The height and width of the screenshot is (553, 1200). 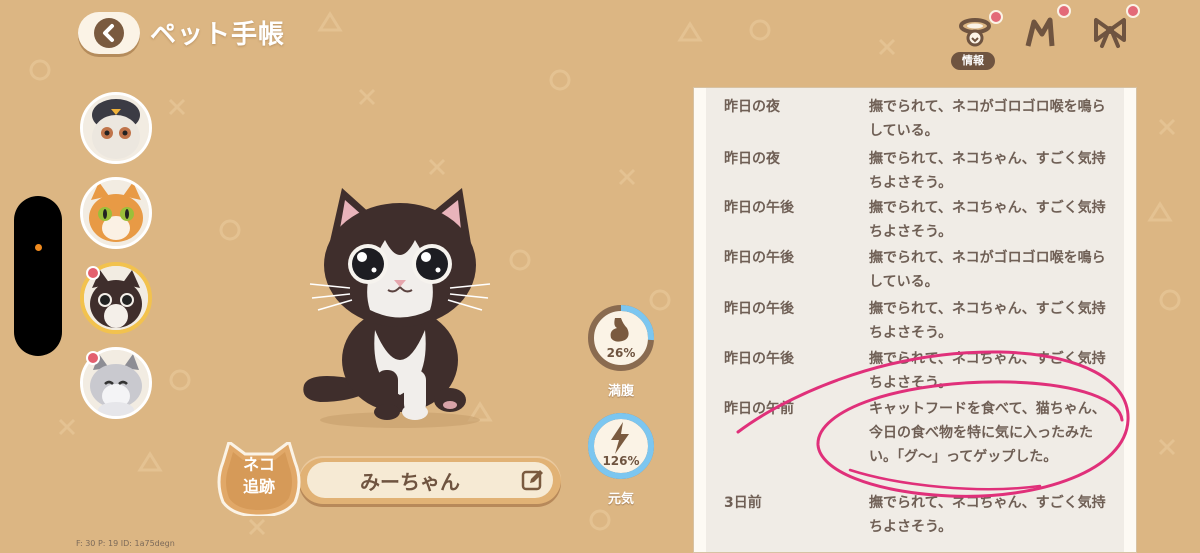 What do you see at coordinates (125, 543) in the screenshot?
I see `debug-info: F: 30 P: 19 ID: 1a75degn` at bounding box center [125, 543].